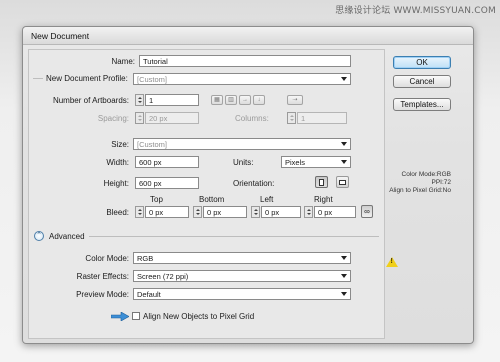 Image resolution: width=500 pixels, height=362 pixels. What do you see at coordinates (295, 100) in the screenshot?
I see `right-to-left-icon: ⇢` at bounding box center [295, 100].